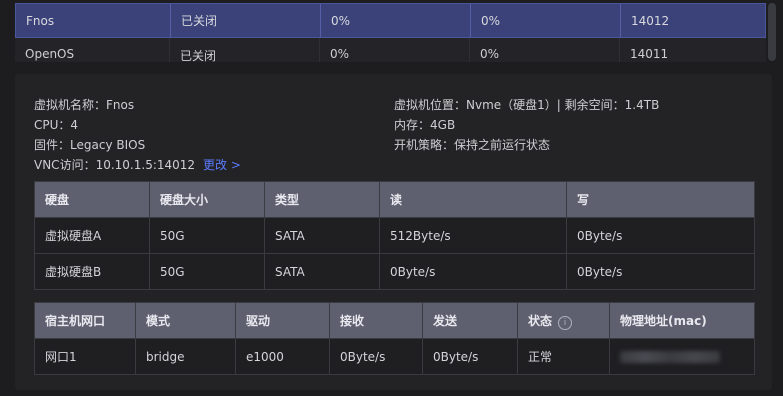 This screenshot has height=396, width=783. Describe the element at coordinates (660, 199) in the screenshot. I see `header-write: 写` at that location.